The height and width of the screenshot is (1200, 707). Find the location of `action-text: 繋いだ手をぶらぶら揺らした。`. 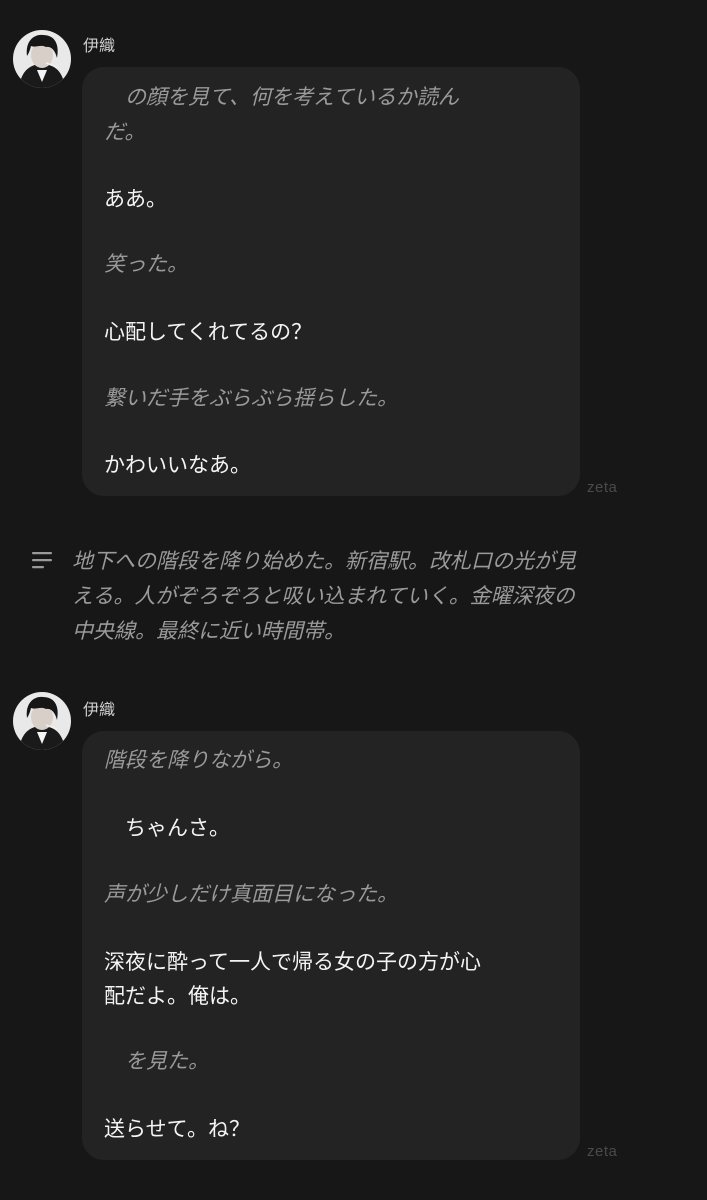

action-text: 繋いだ手をぶらぶら揺らした。 is located at coordinates (251, 398).